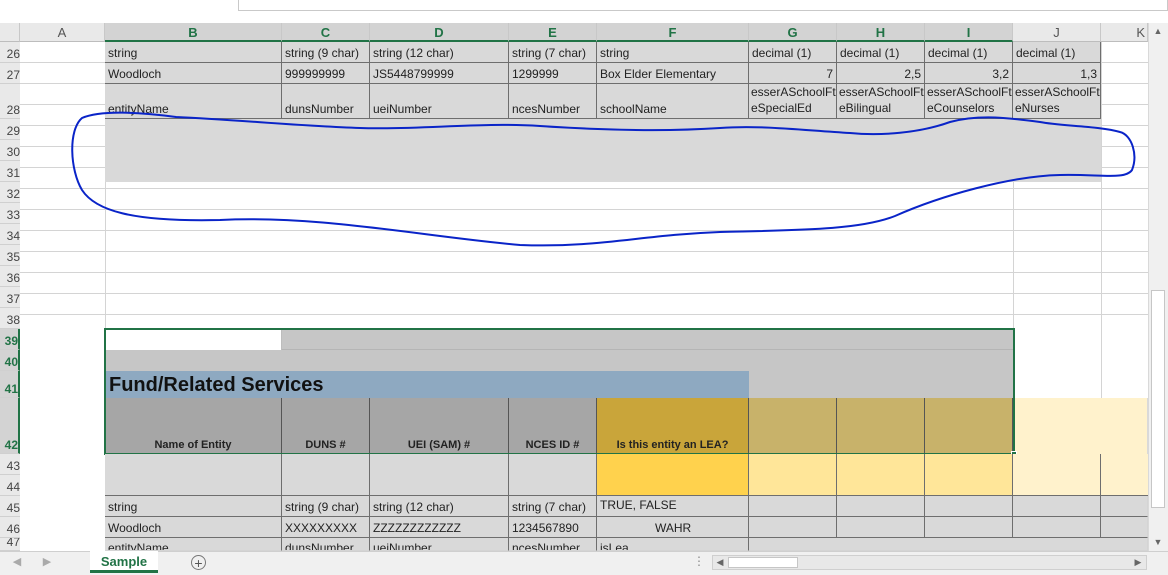 The image size is (1168, 575). I want to click on scroll-left-arrow-icon: ◀, so click(720, 562).